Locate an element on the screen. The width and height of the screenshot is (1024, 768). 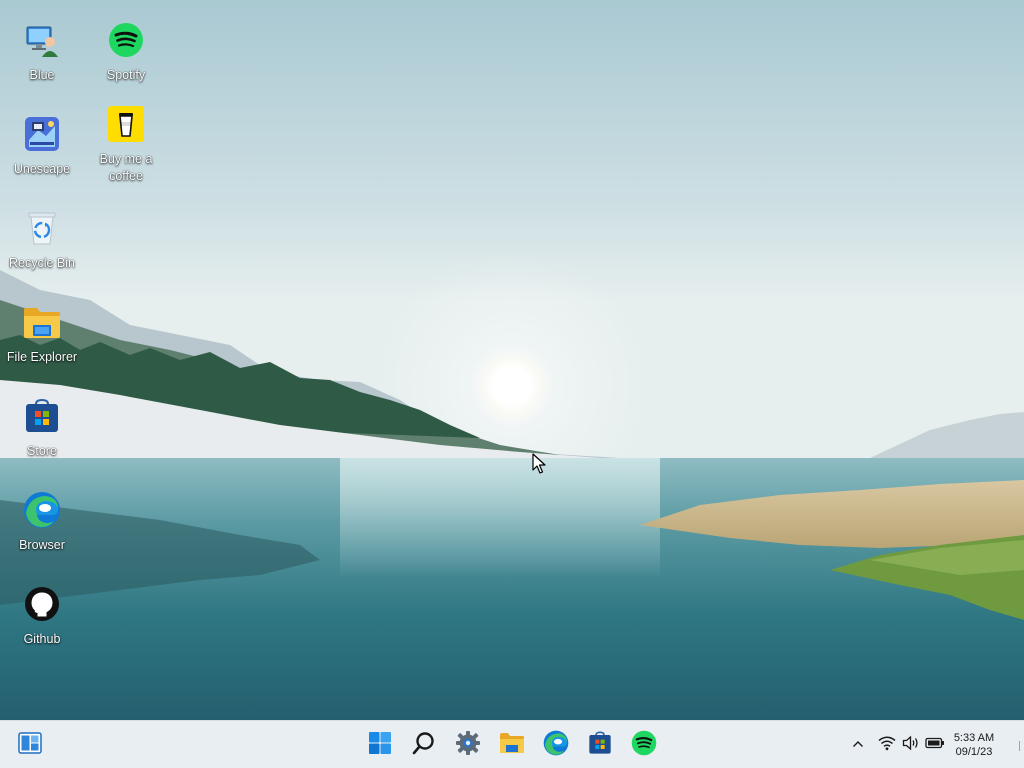
desktop-icon-label: Unescape is located at coordinates (42, 169).